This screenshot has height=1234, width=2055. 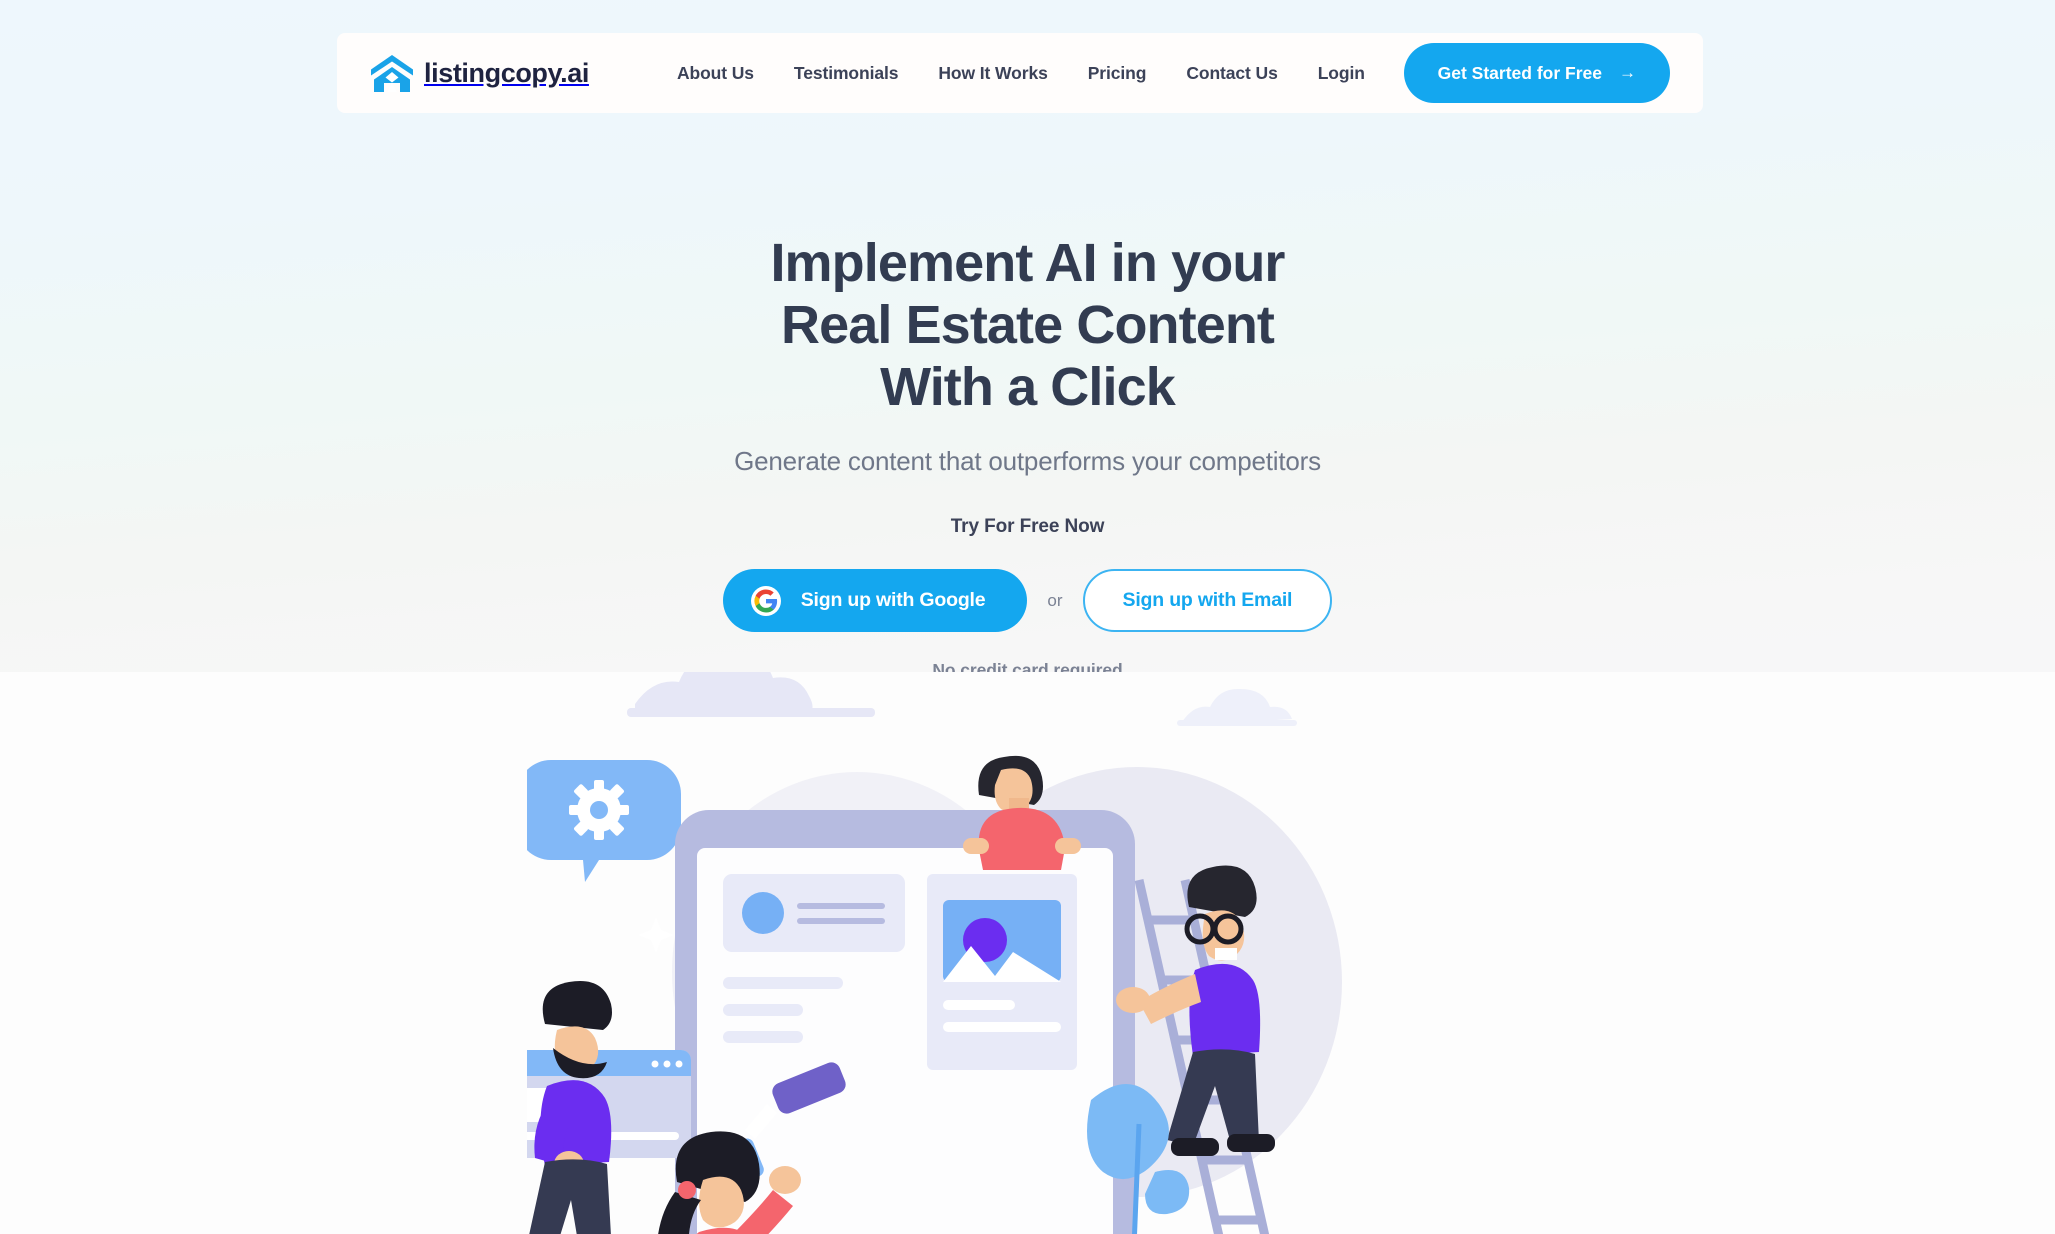 I want to click on sign-up-with-google-label: Sign up with Google, so click(x=893, y=600).